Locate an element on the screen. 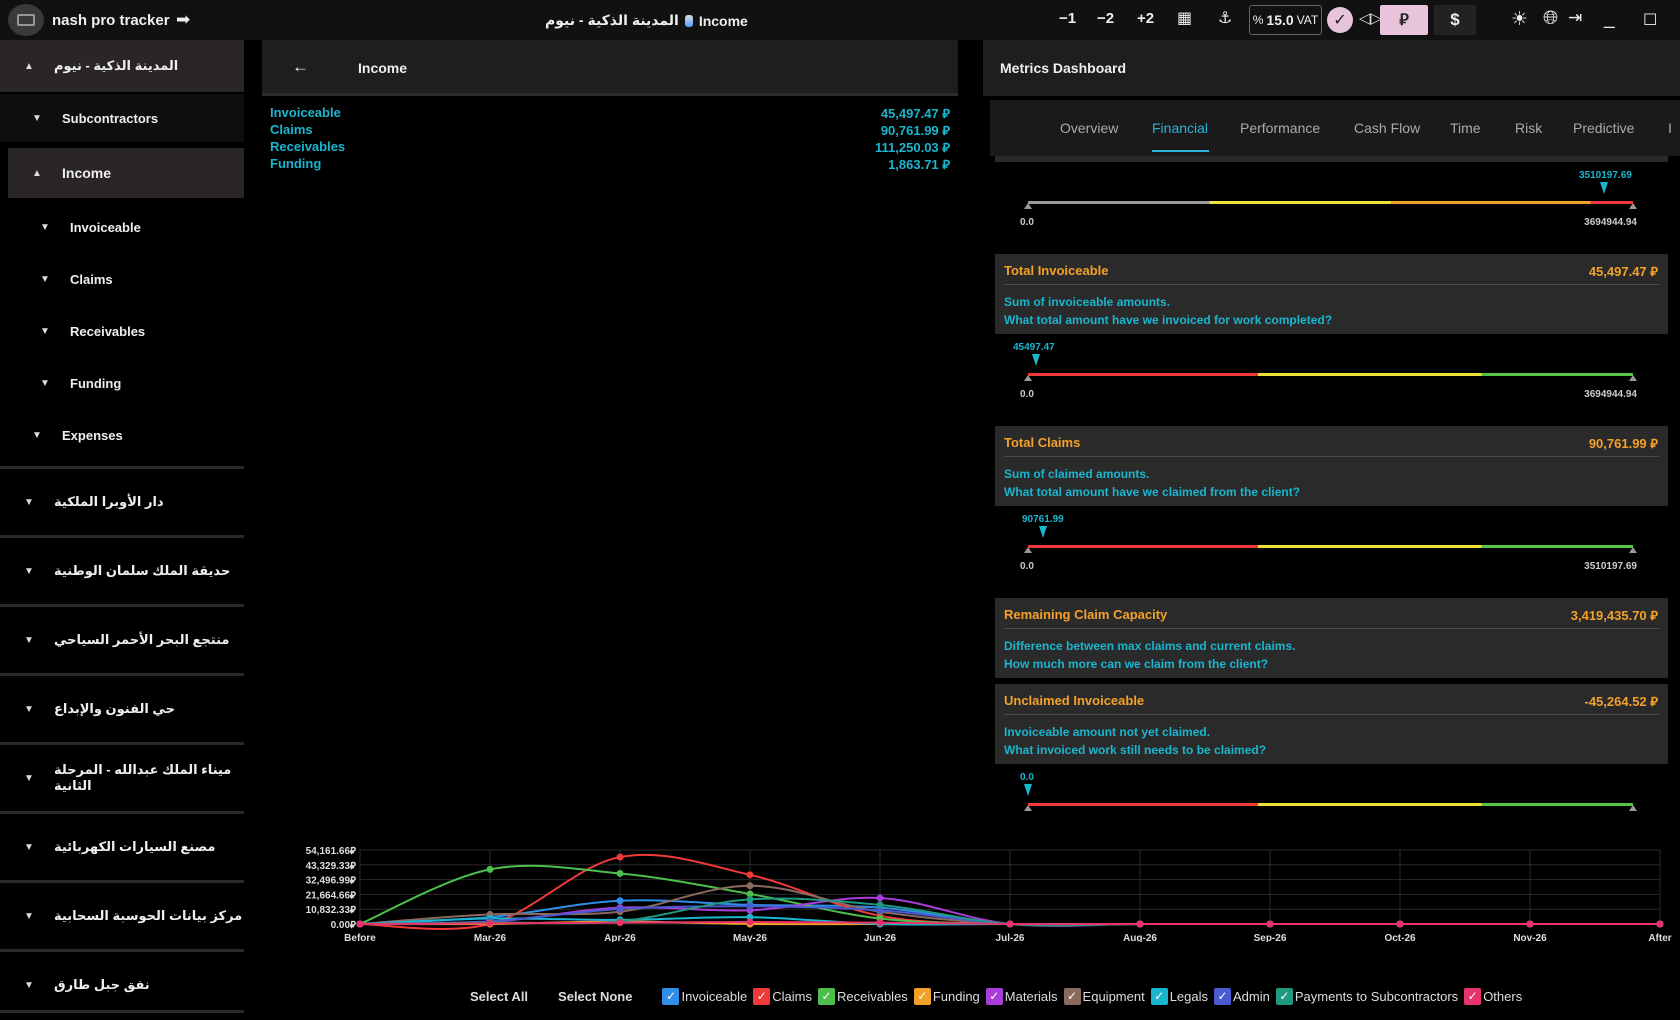  report-arrow-icon: ➡ is located at coordinates (183, 20).